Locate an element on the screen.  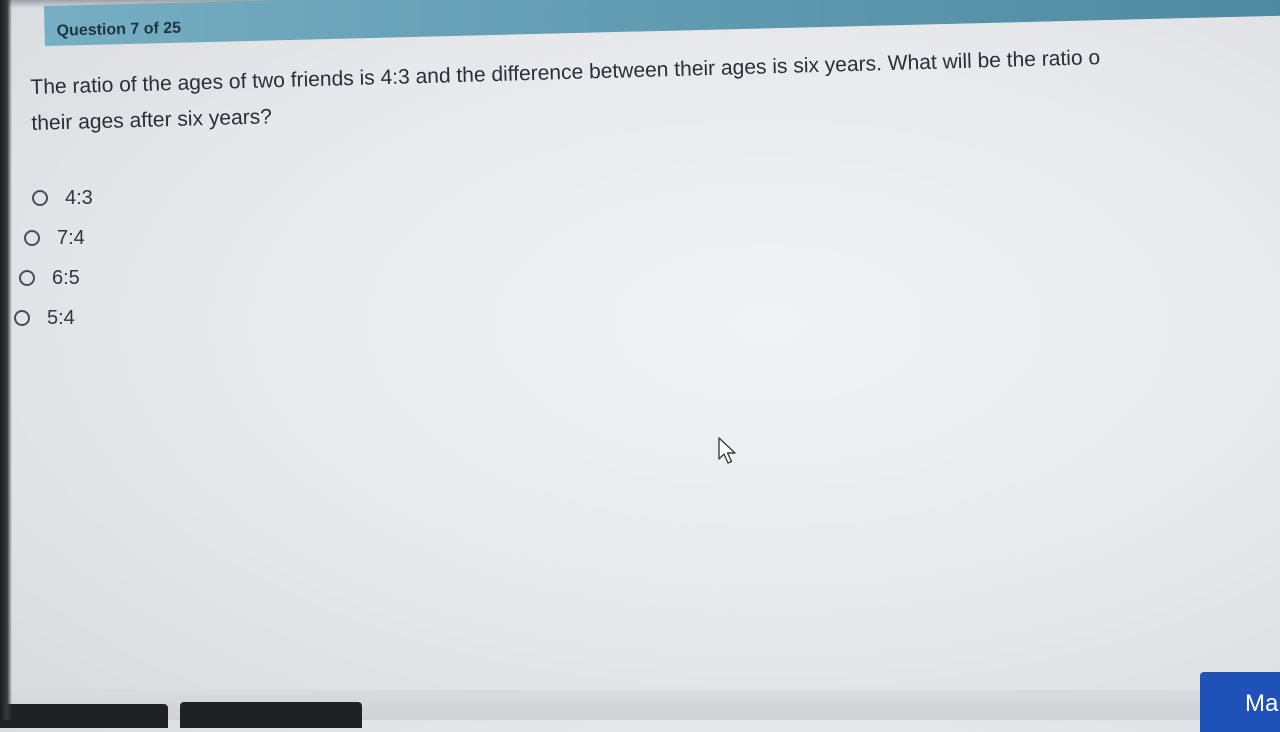
option-label: 6:5 is located at coordinates (66, 277).